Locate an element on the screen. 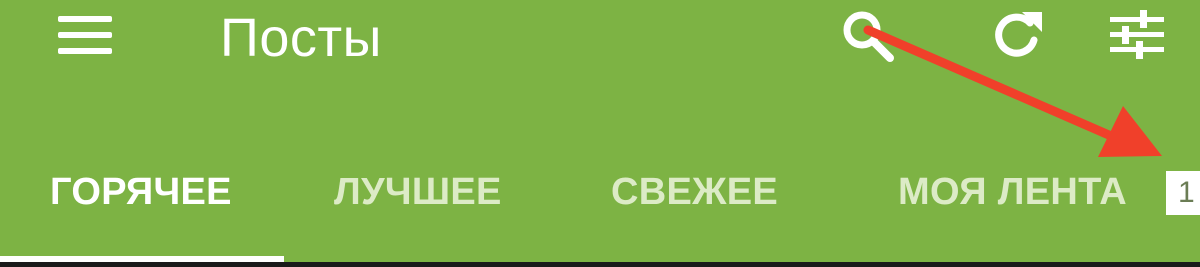 This screenshot has height=267, width=1200. sliders-icon is located at coordinates (1137, 34).